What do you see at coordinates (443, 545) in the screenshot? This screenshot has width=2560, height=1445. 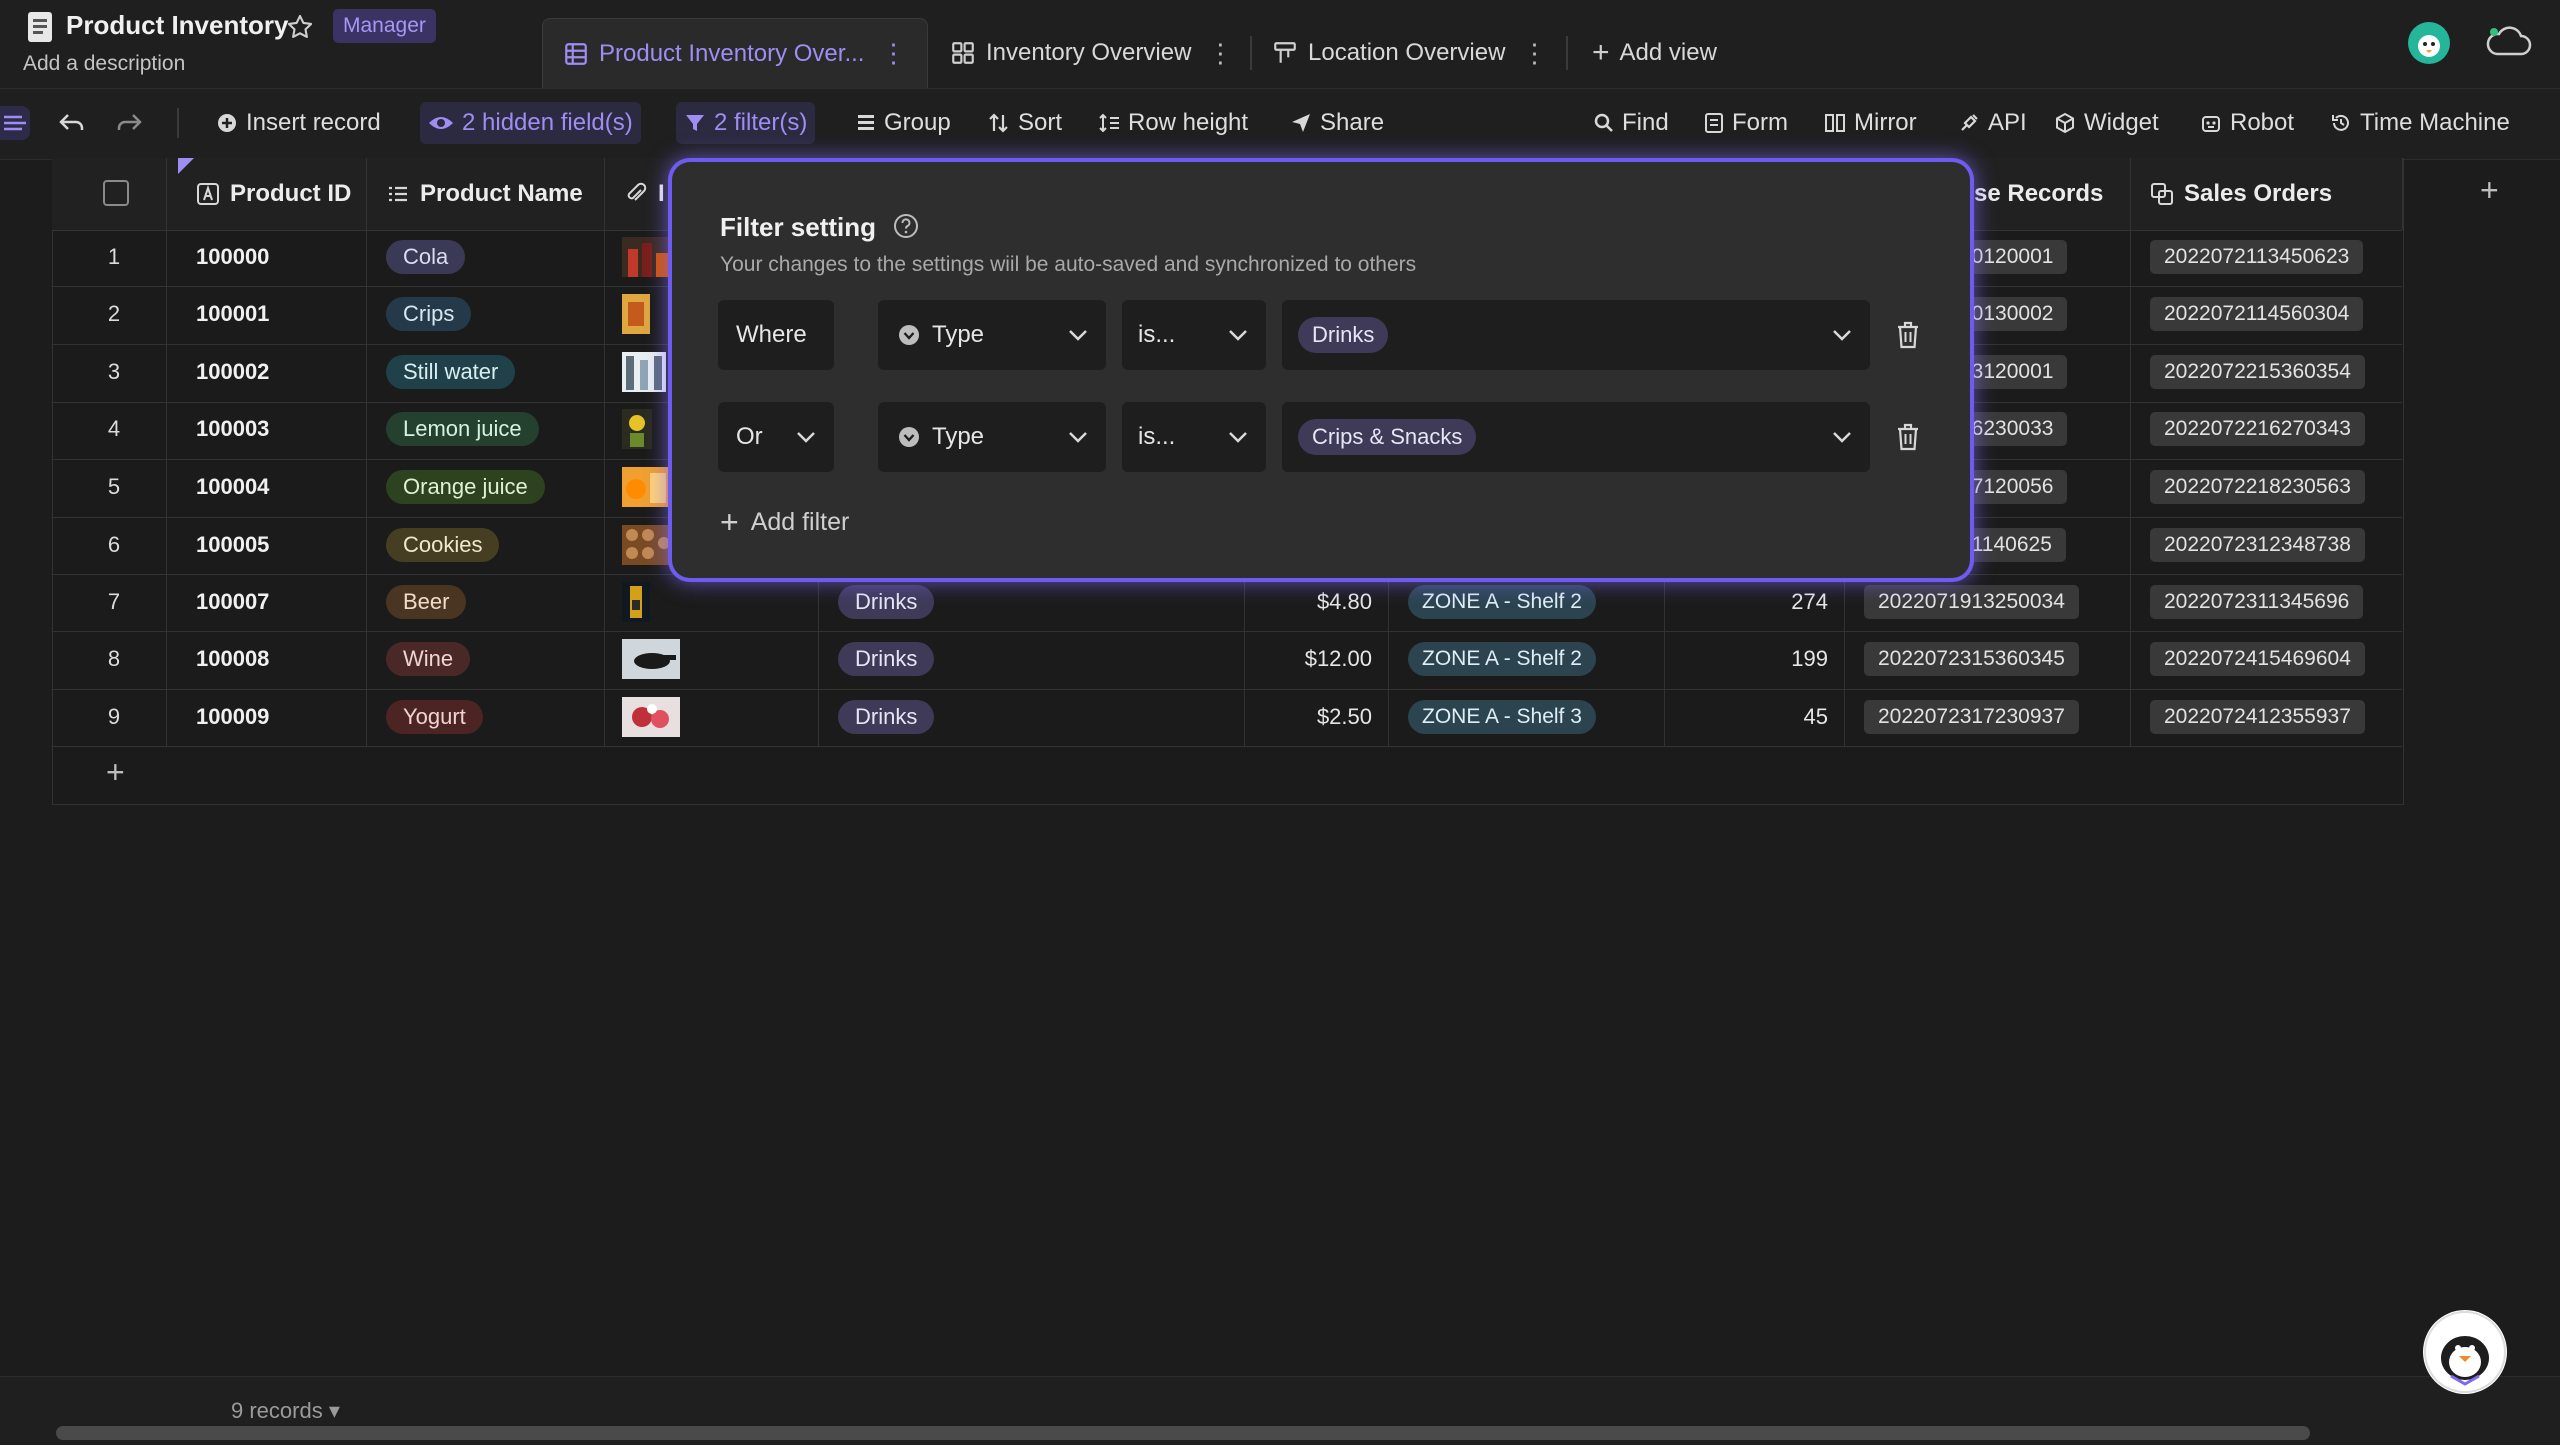 I see `product-name-tag: Cookies` at bounding box center [443, 545].